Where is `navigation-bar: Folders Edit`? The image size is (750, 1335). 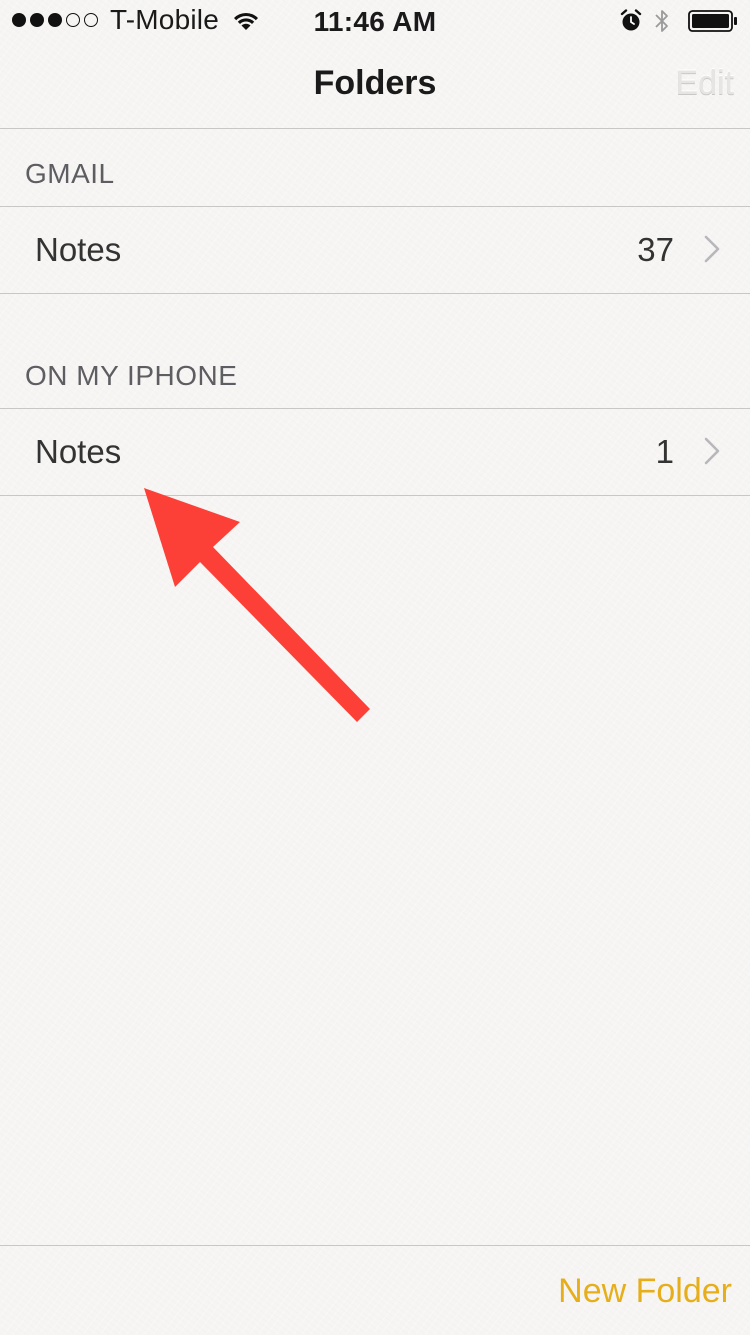
navigation-bar: Folders Edit is located at coordinates (375, 84).